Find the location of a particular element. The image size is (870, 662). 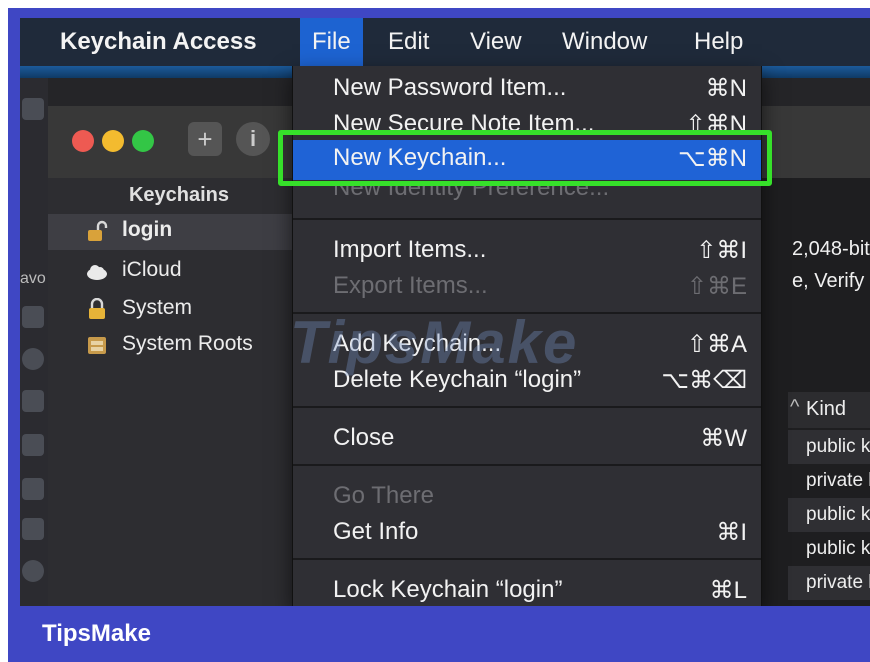

menu-item-shortcut: ⇧⌘E is located at coordinates (716, 286).